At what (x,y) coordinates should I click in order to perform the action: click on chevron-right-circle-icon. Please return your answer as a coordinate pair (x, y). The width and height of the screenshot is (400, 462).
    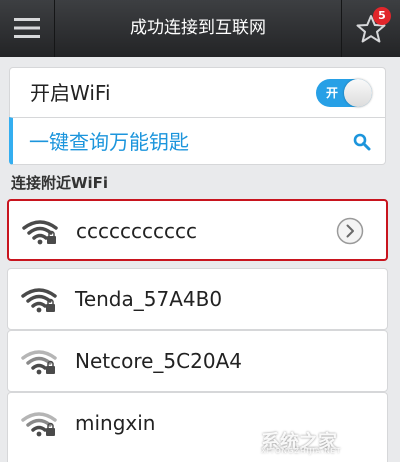
    Looking at the image, I should click on (350, 231).